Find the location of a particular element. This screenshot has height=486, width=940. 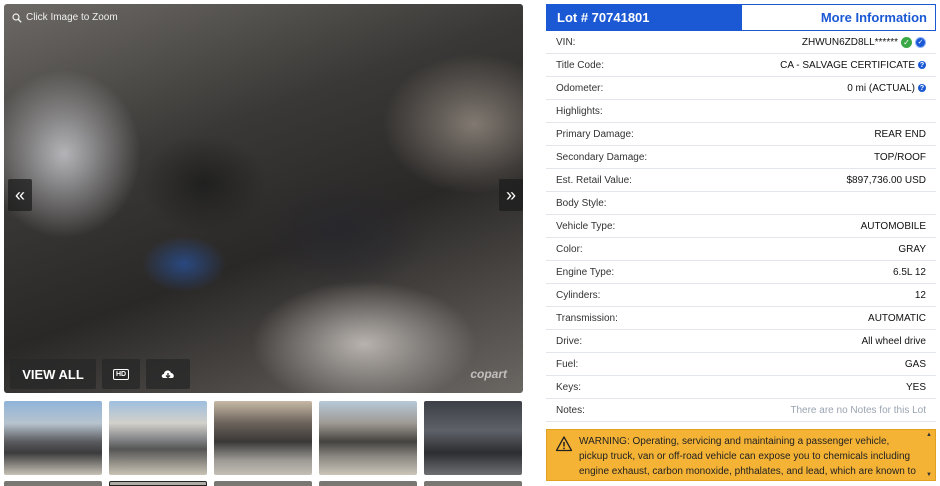

detail-value: TOP/ROOF is located at coordinates (899, 157).